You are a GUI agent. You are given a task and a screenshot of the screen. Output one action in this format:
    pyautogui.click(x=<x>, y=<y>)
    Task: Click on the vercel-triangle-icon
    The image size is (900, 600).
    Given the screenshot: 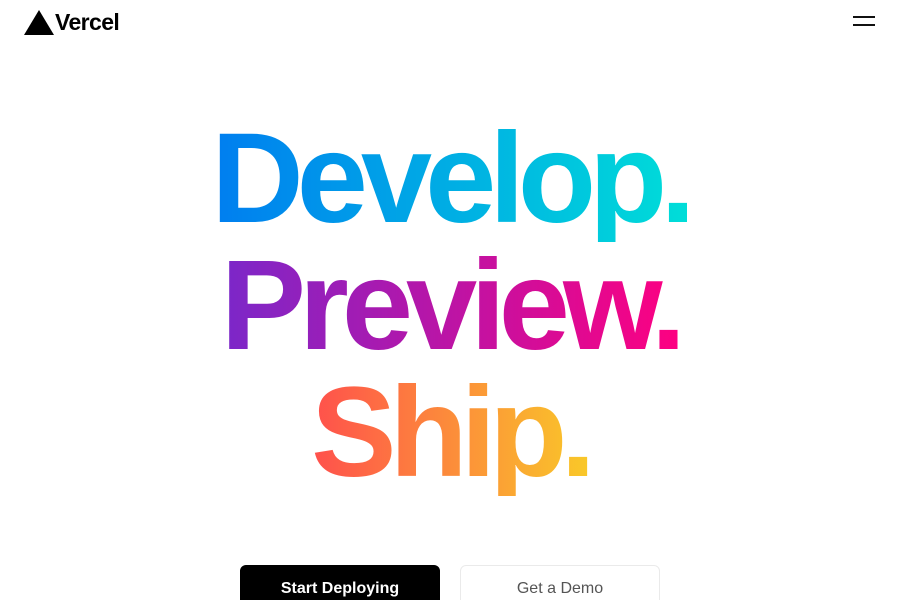 What is the action you would take?
    pyautogui.click(x=39, y=22)
    